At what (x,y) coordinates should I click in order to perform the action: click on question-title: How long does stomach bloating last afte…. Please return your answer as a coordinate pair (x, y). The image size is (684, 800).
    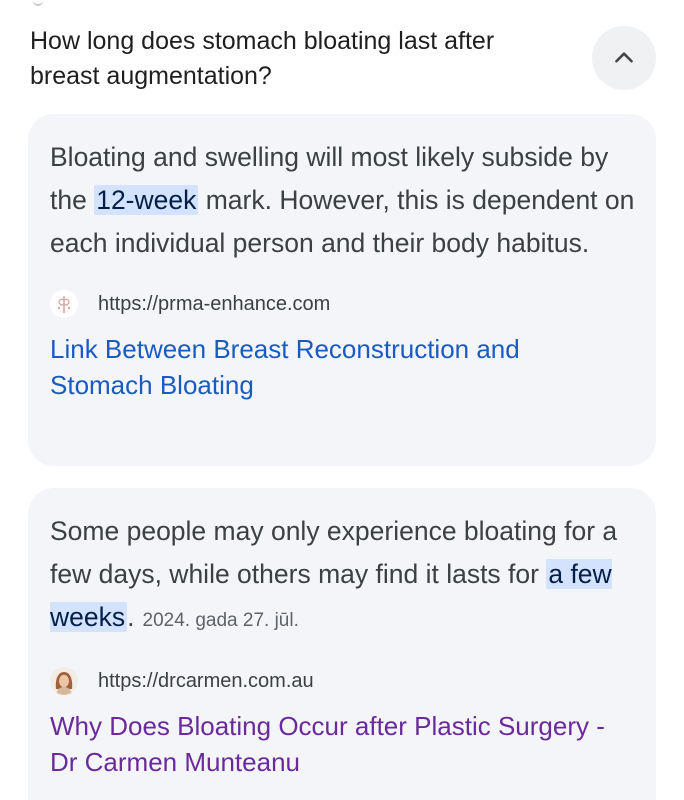
    Looking at the image, I should click on (290, 59).